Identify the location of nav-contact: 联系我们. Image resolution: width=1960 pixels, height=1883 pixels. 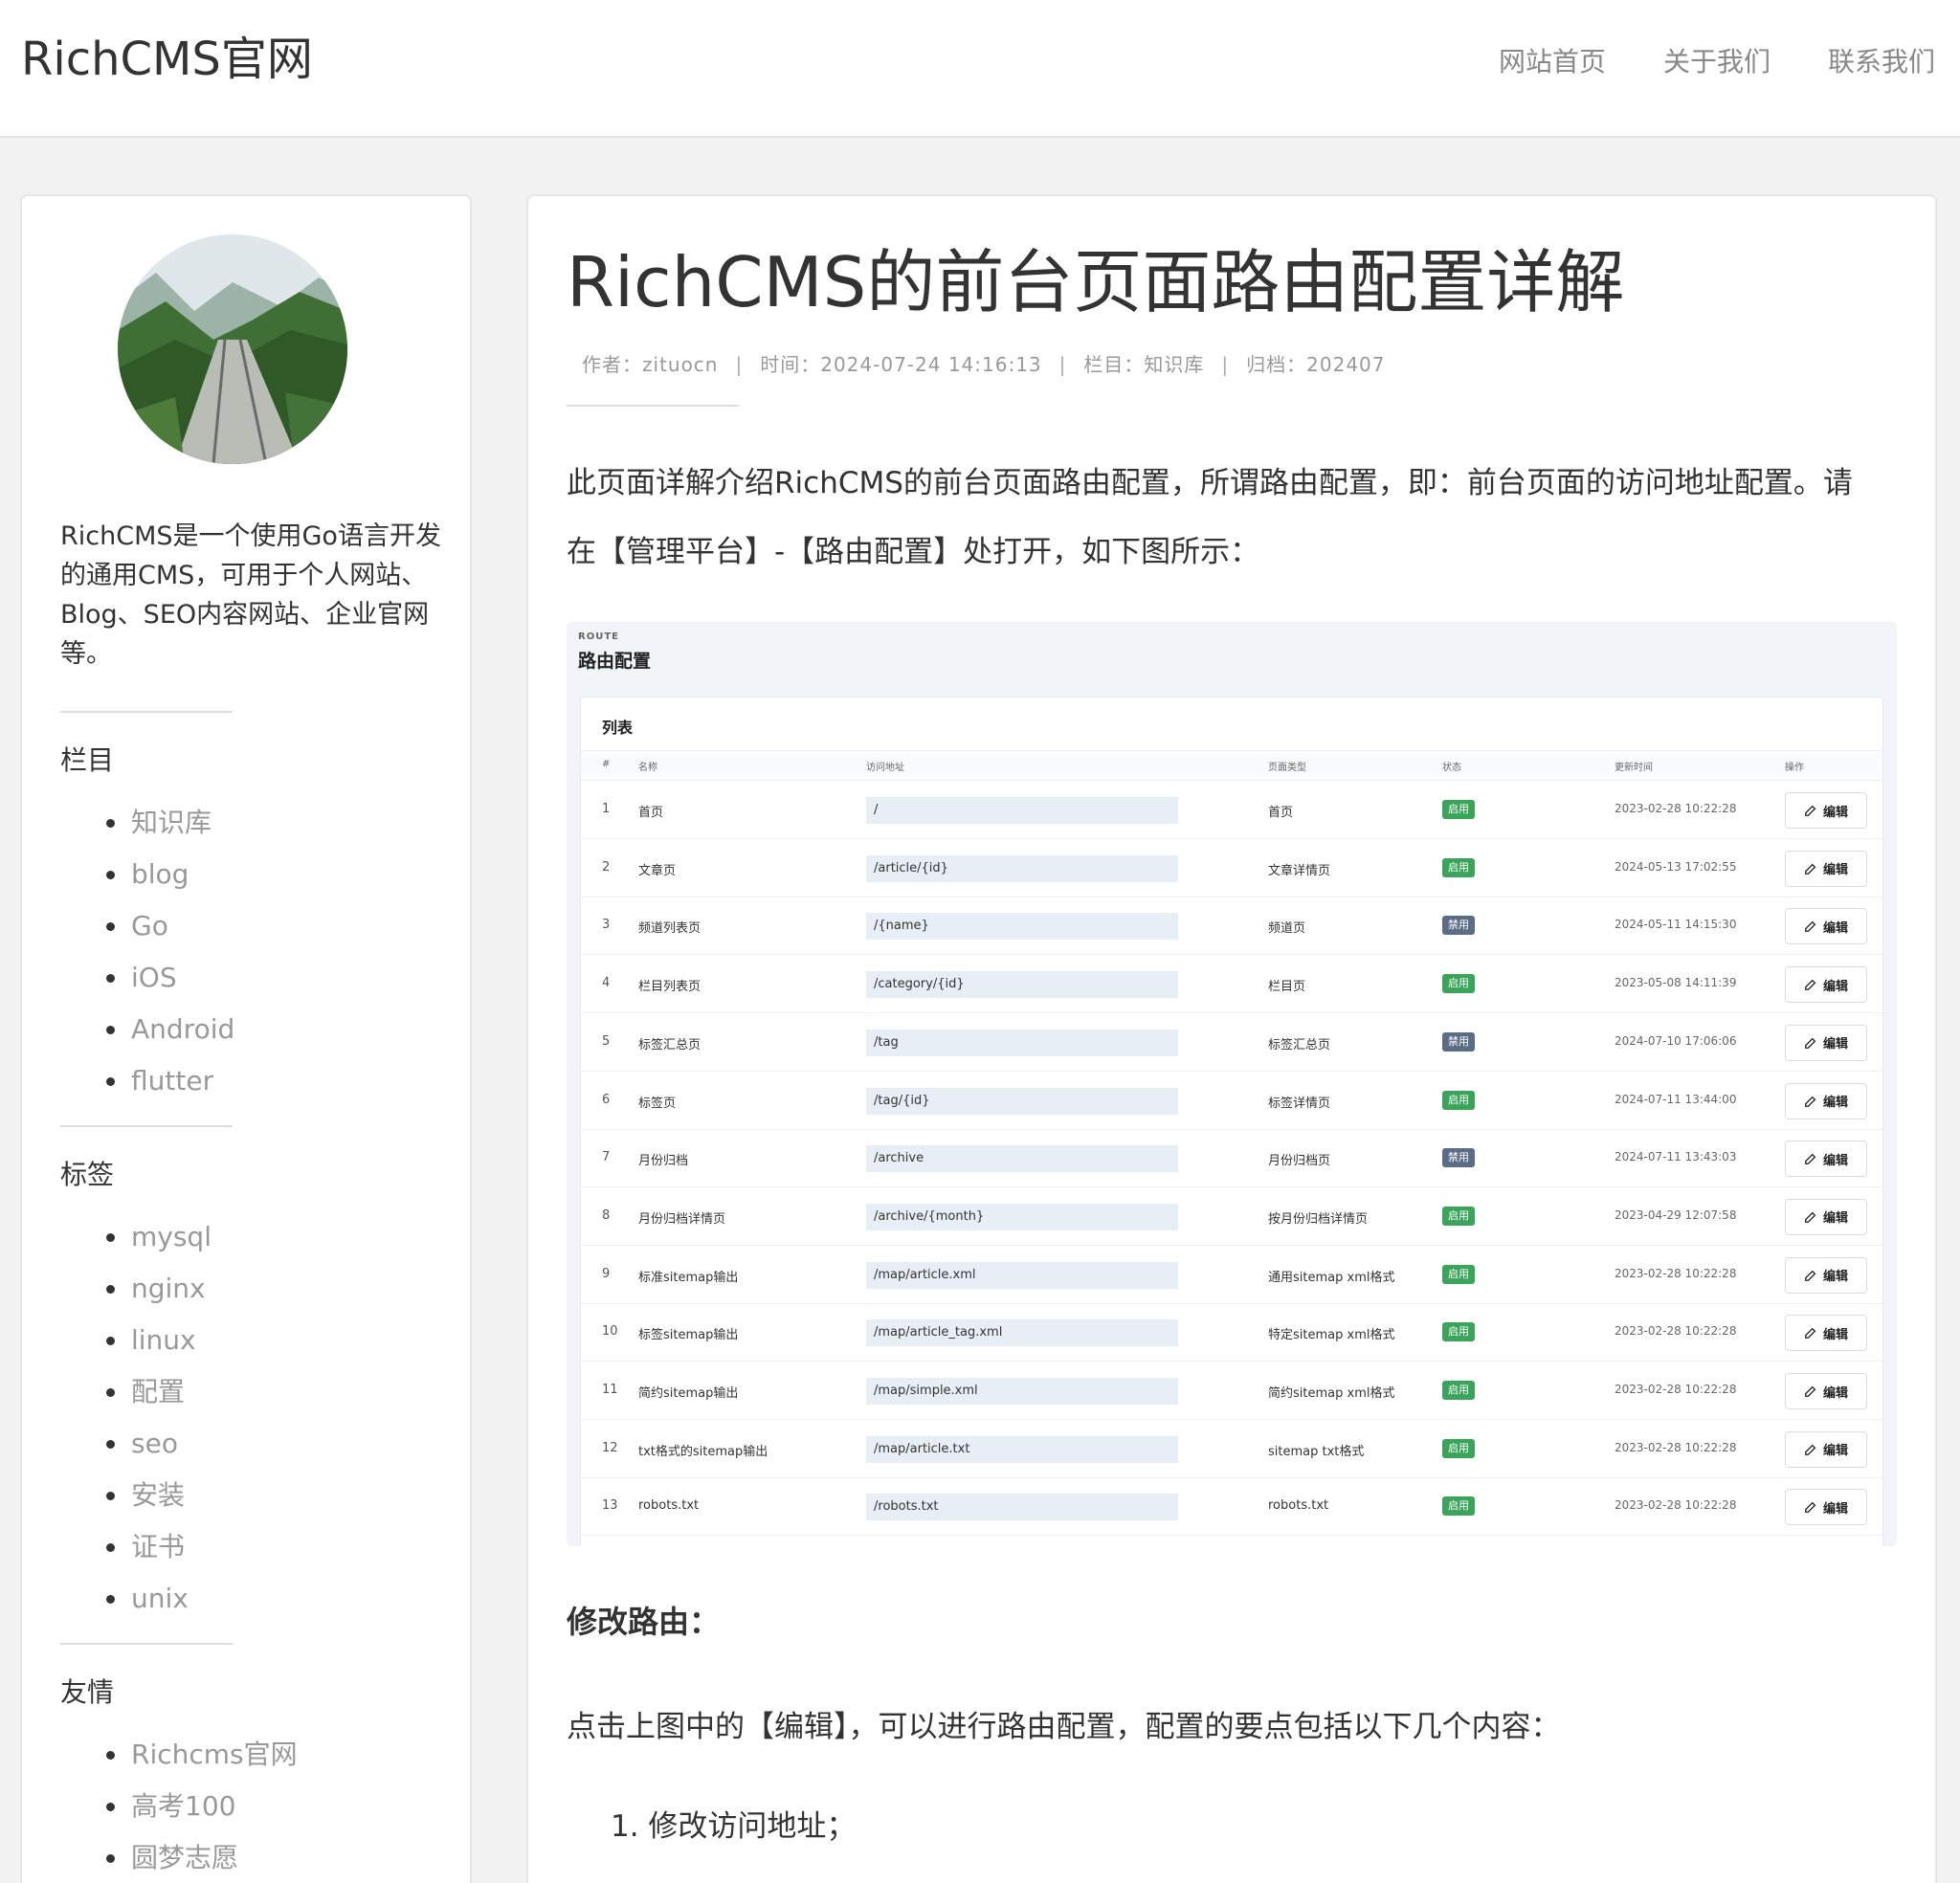
(1881, 62).